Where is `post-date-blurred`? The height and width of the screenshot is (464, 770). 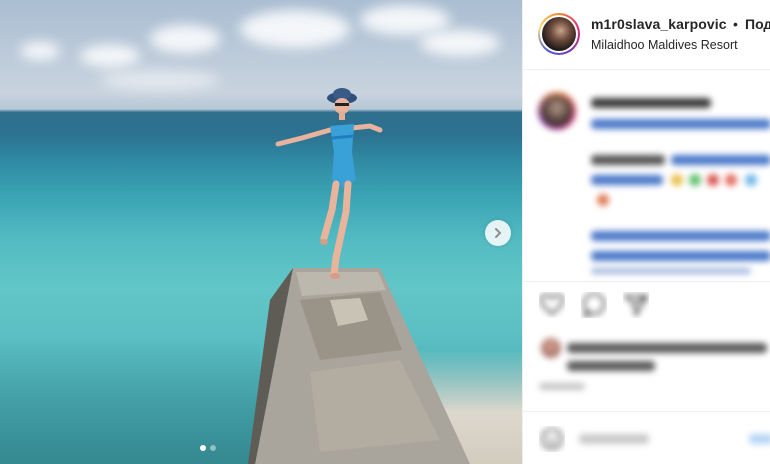
post-date-blurred is located at coordinates (562, 386).